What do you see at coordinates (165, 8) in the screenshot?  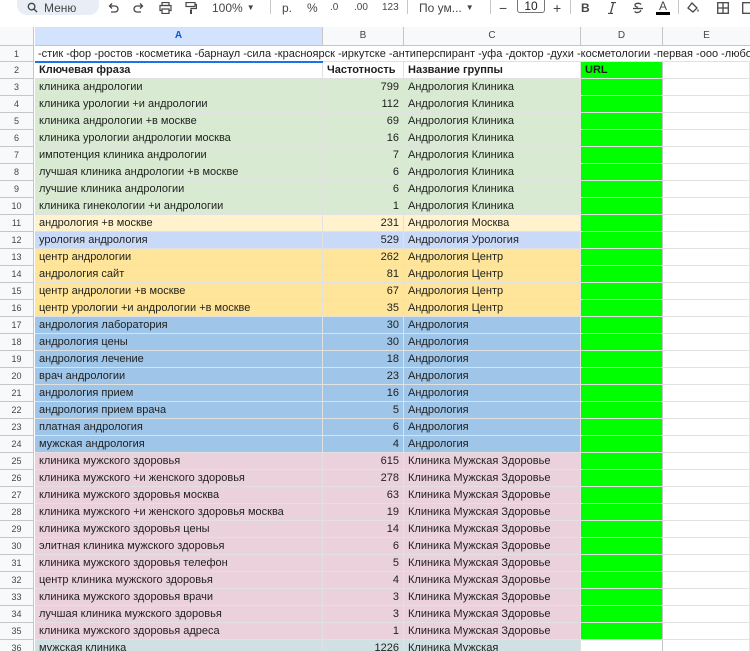 I see `print-icon` at bounding box center [165, 8].